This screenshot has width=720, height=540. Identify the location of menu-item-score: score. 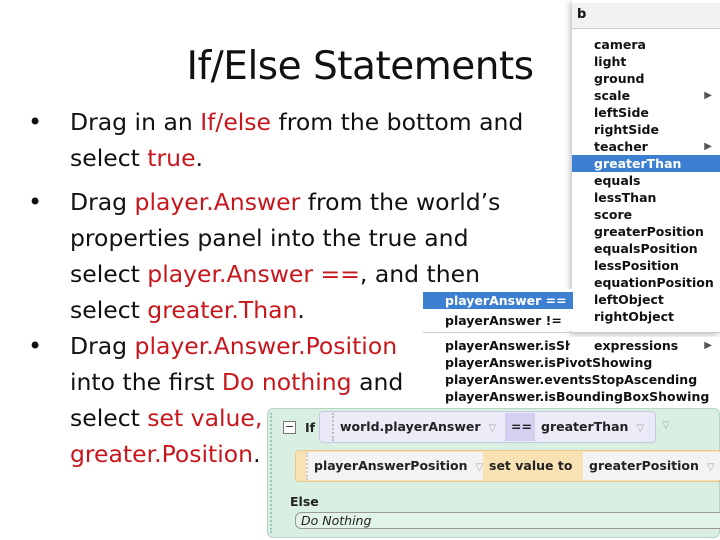
(646, 214).